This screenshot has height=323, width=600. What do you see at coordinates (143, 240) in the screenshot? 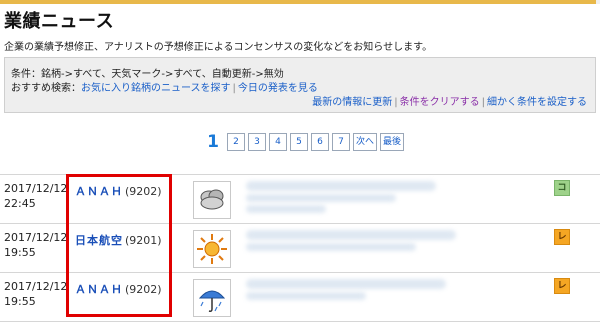
I see `stock-code: (9201)` at bounding box center [143, 240].